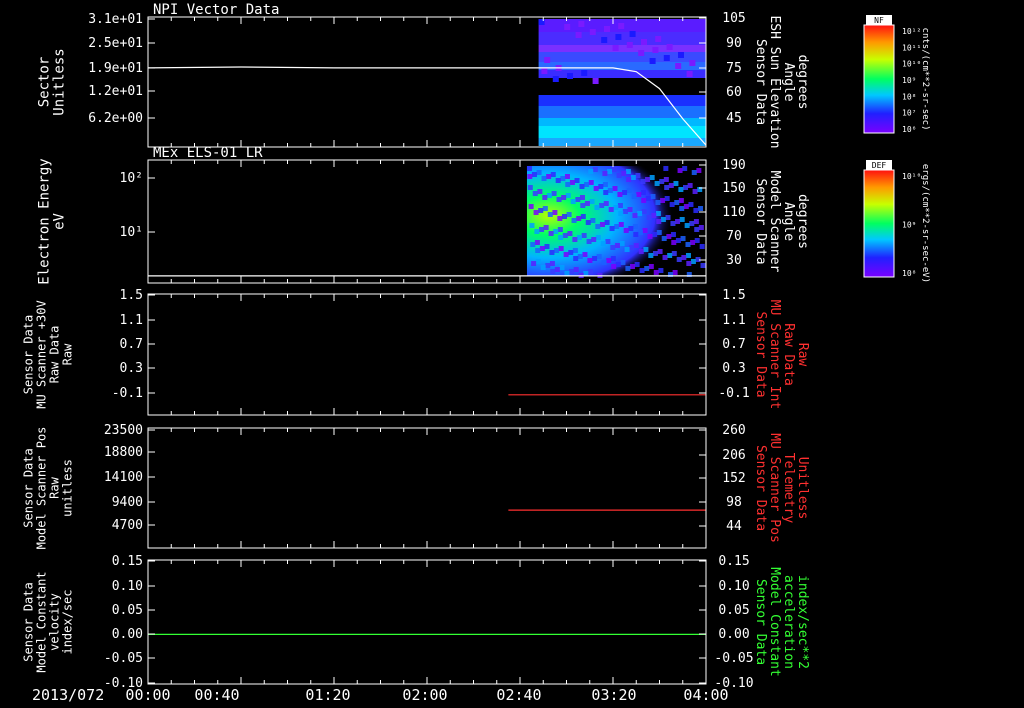 The image size is (1024, 708). Describe the element at coordinates (925, 79) in the screenshot. I see `colorbar-unit: cnts/(cm**2-sr-sec)` at that location.